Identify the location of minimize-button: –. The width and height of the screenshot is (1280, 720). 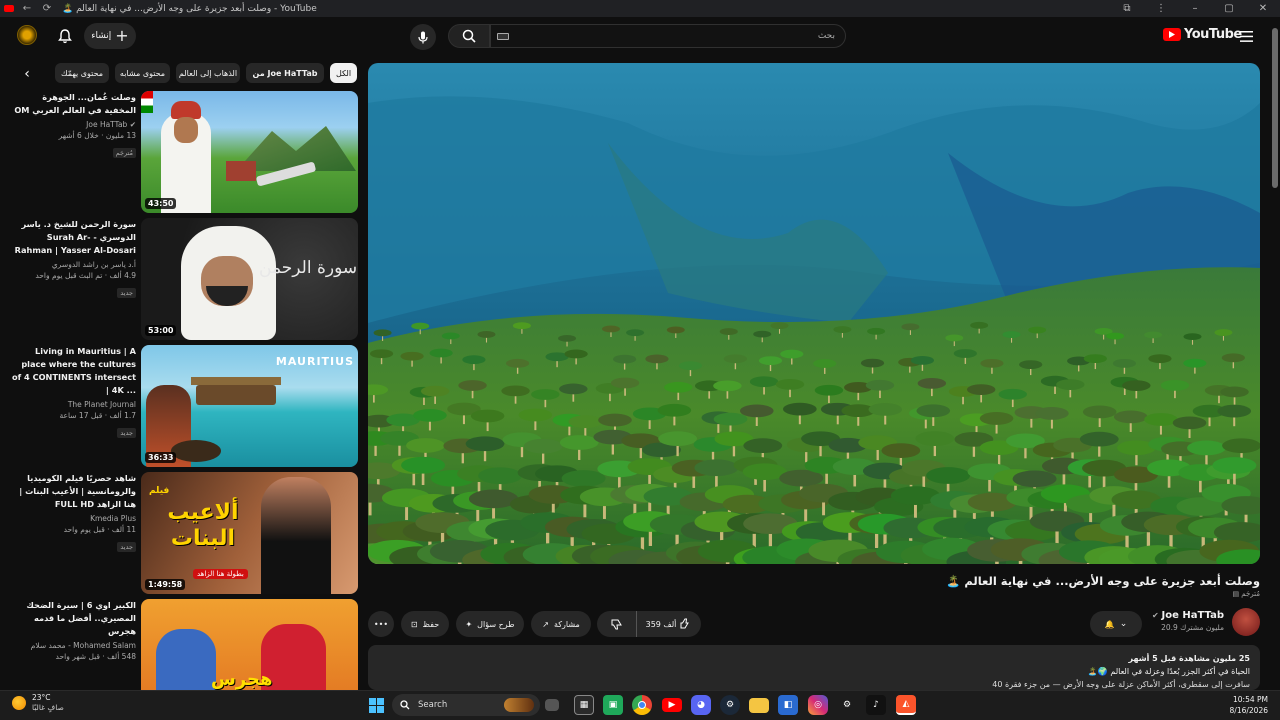
(1195, 8).